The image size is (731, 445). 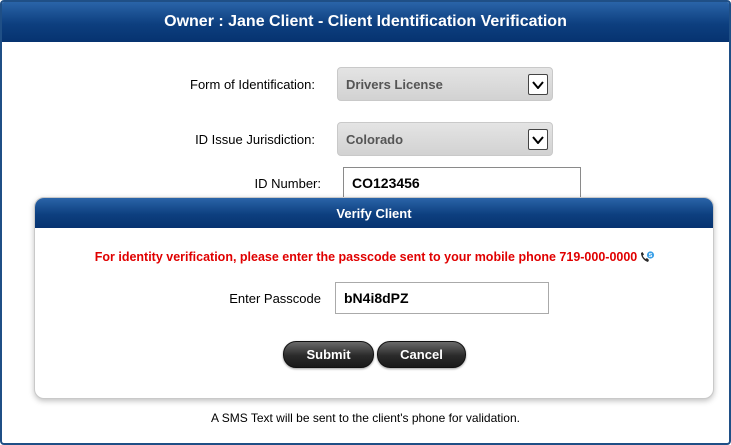 I want to click on cancel-button: Cancel, so click(x=421, y=354).